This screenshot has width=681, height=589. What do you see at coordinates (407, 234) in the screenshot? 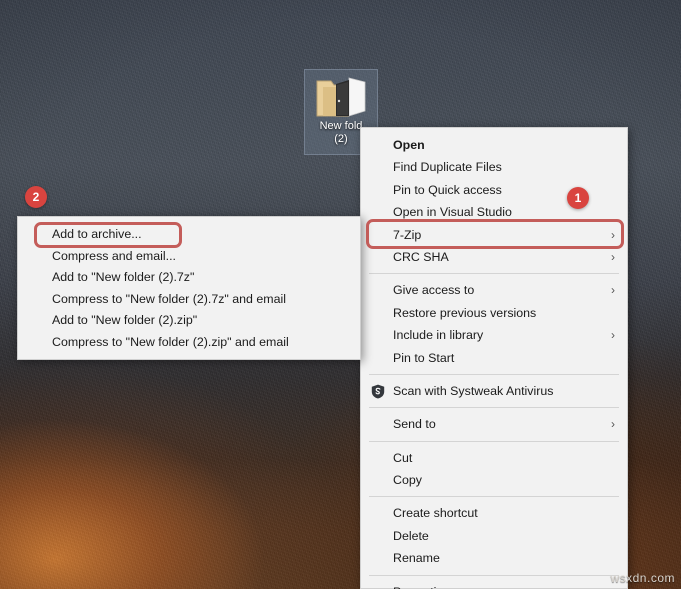
I see `menu-item-label: 7-Zip` at bounding box center [407, 234].